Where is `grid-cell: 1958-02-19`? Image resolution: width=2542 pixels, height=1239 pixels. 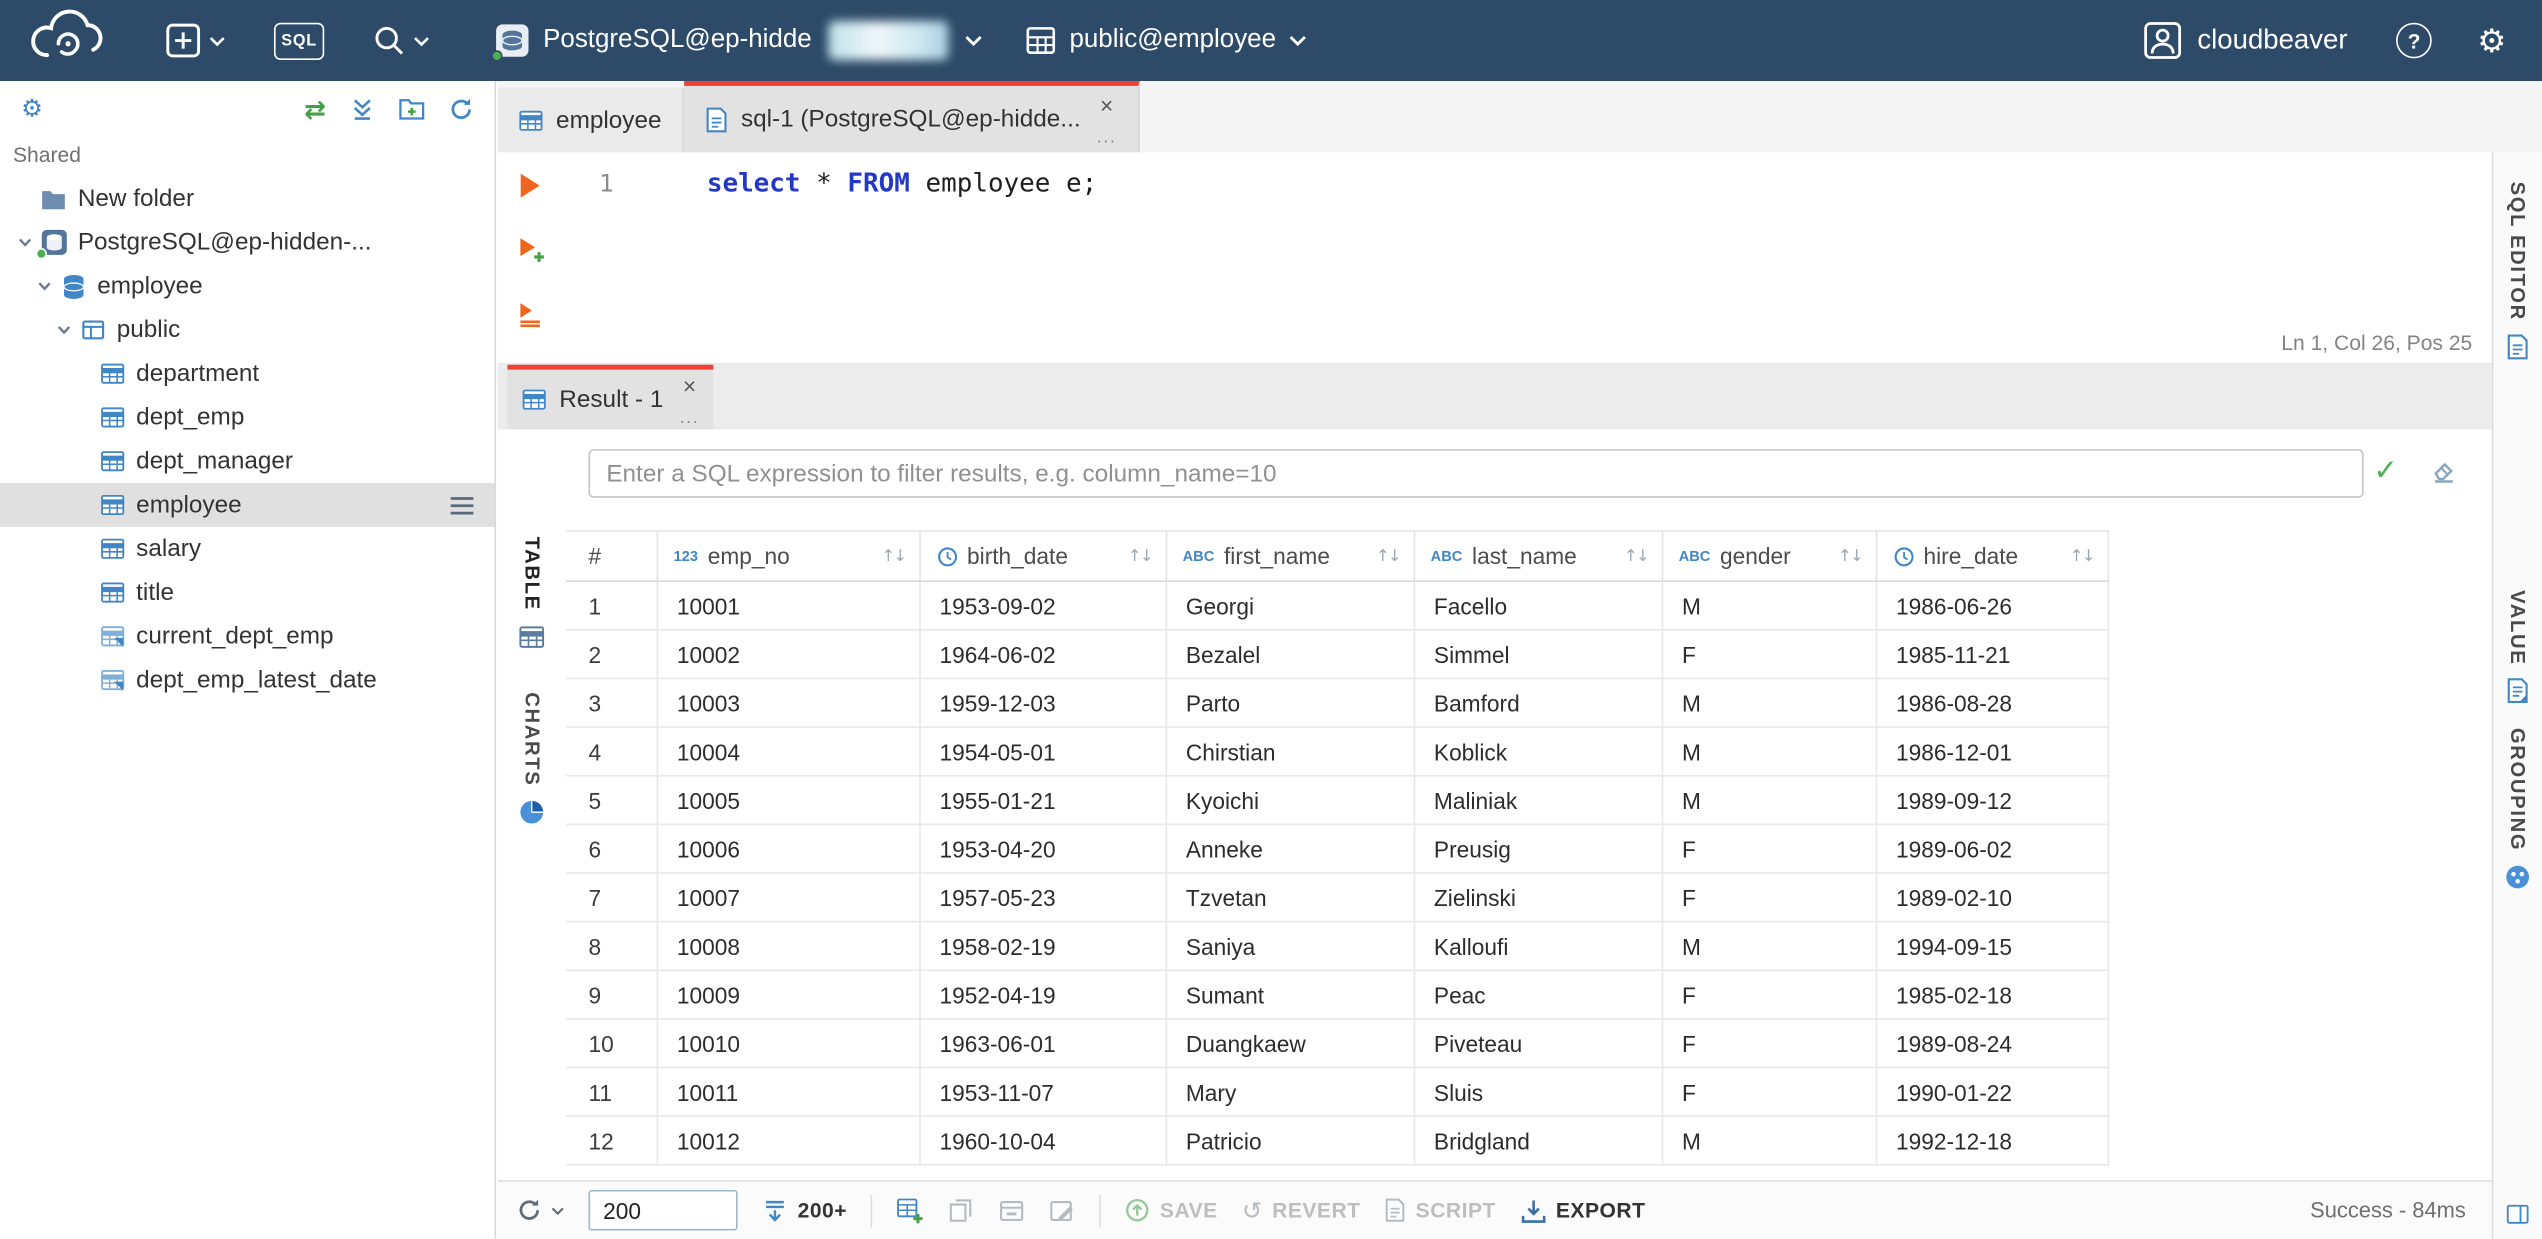
grid-cell: 1958-02-19 is located at coordinates (1043, 946).